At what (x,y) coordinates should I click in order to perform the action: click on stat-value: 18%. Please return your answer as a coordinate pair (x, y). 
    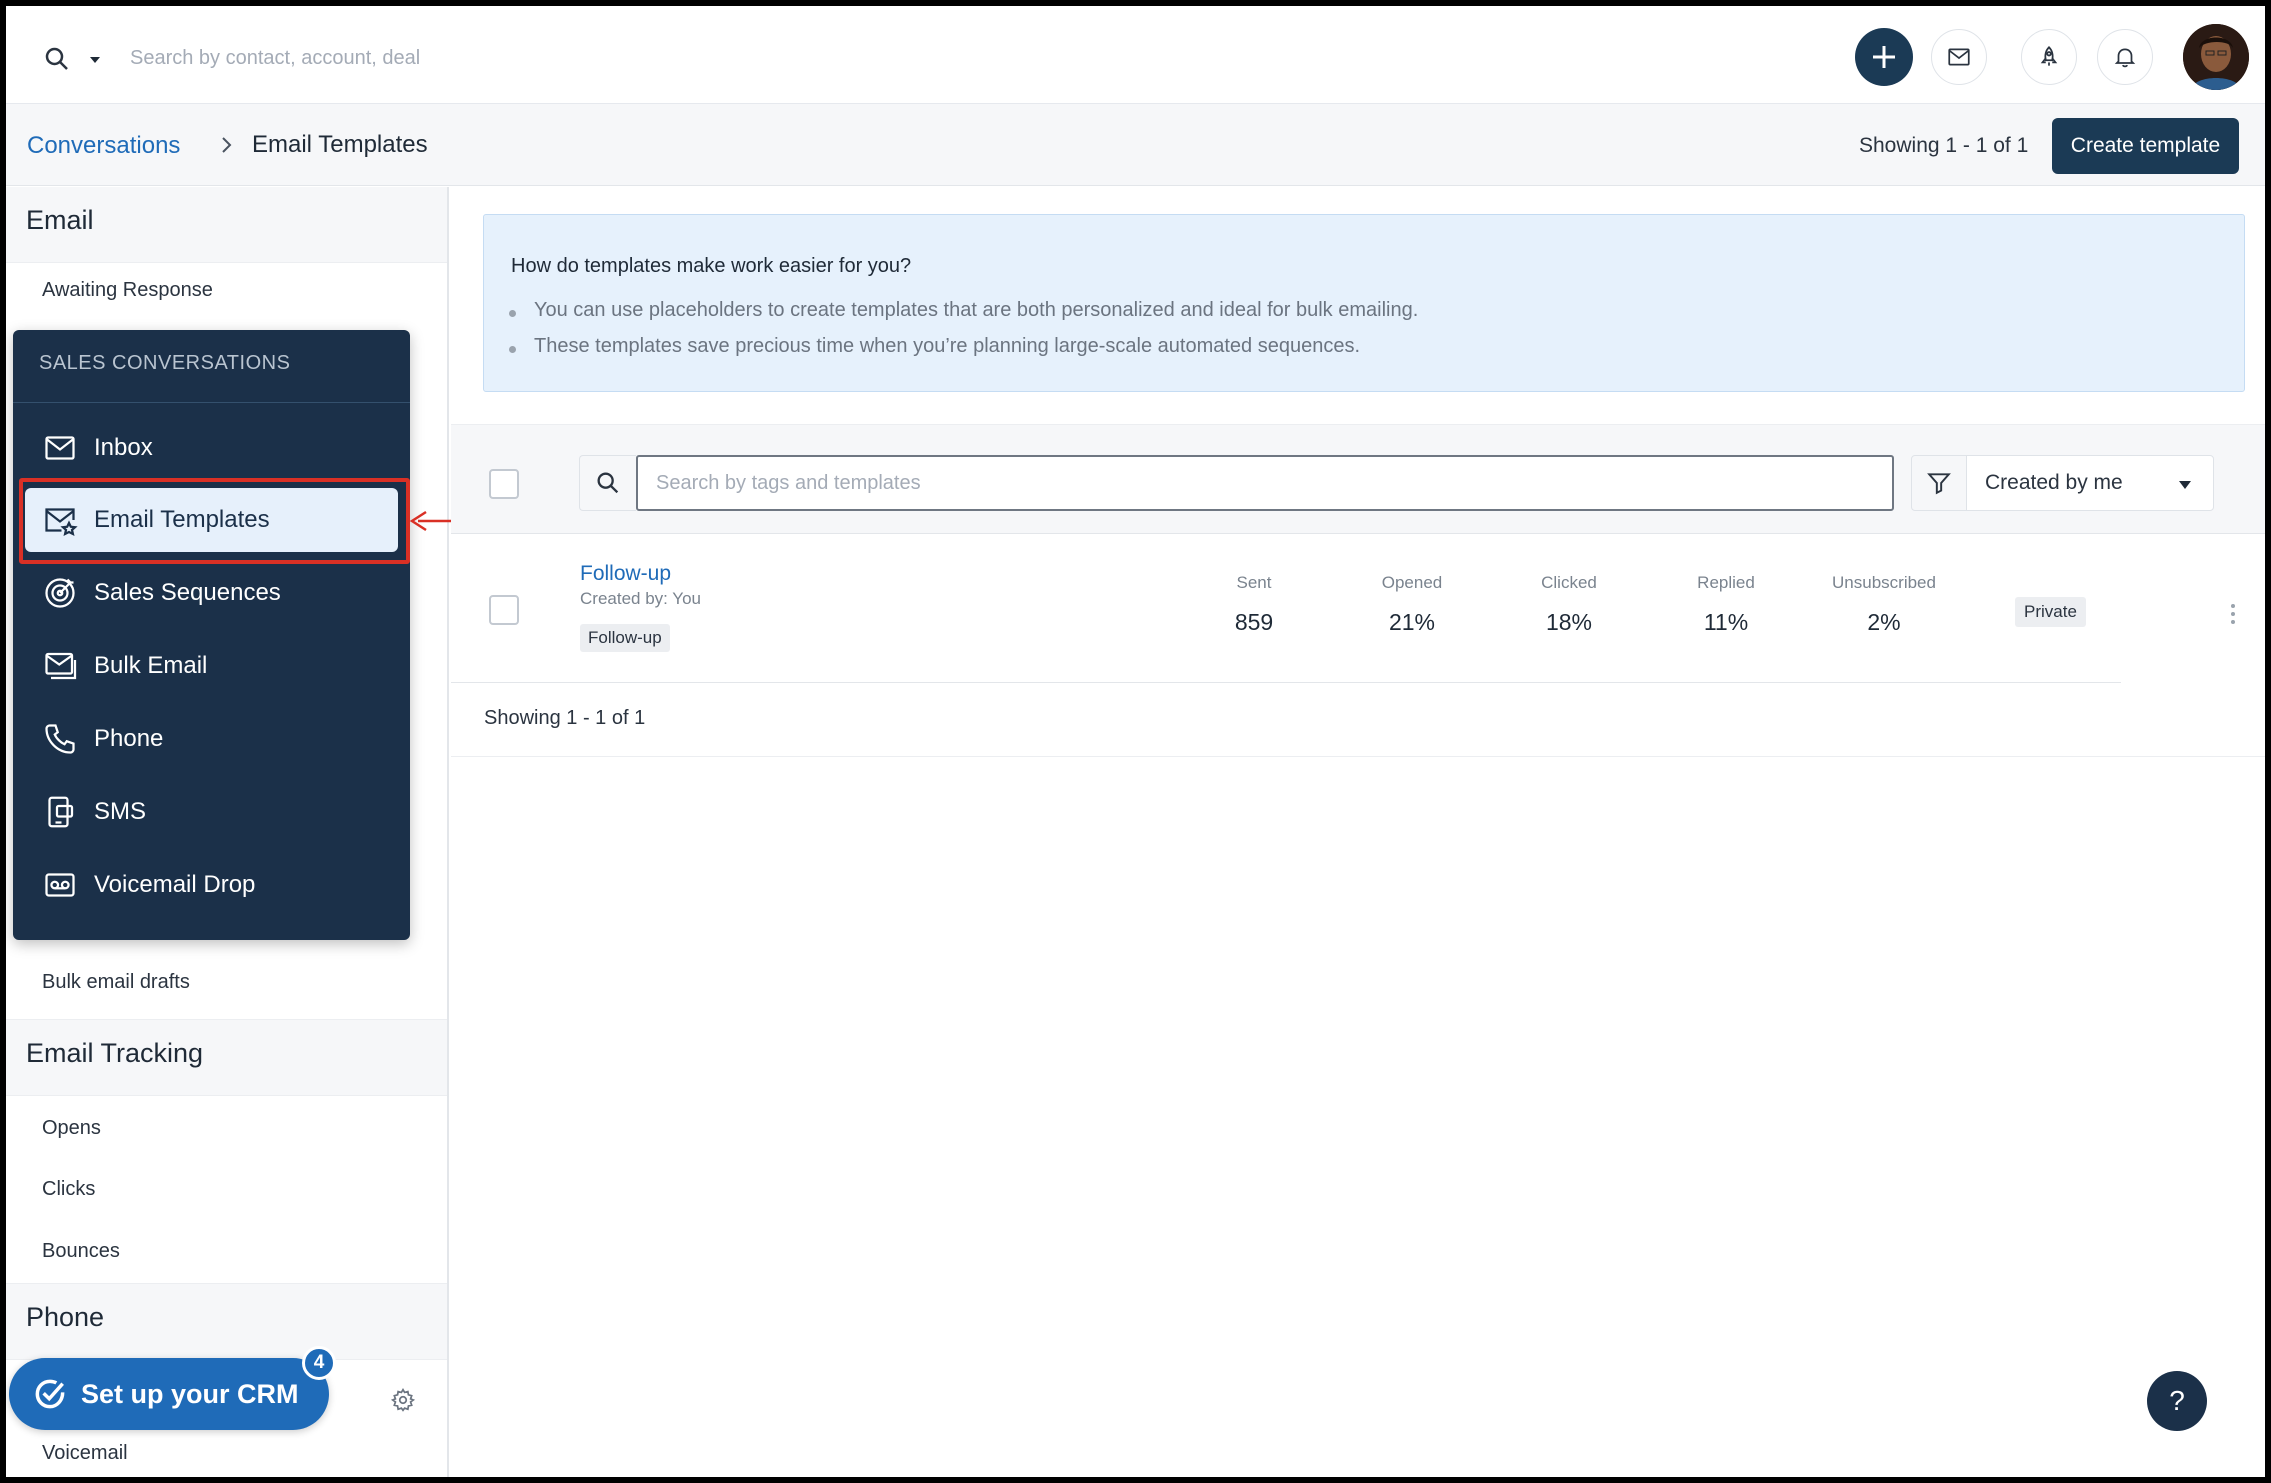
    Looking at the image, I should click on (1569, 622).